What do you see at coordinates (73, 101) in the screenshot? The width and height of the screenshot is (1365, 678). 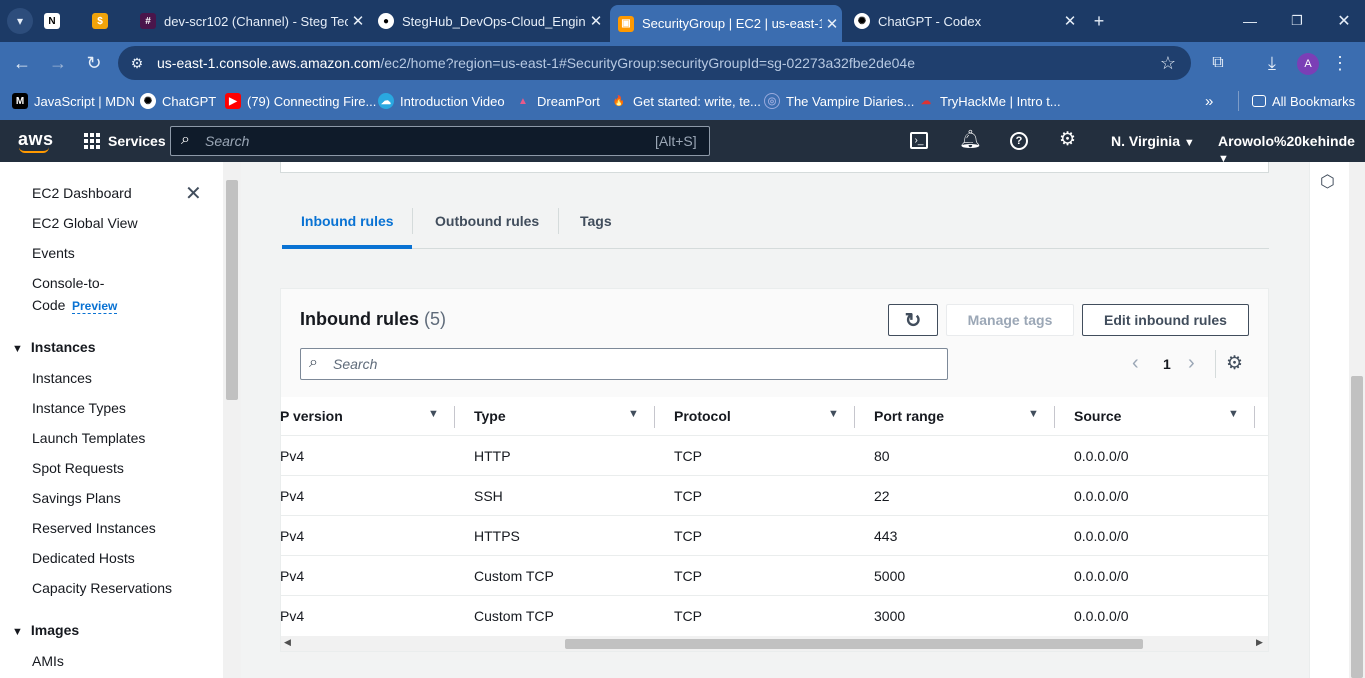 I see `bookmark-0: M JavaScript | MDN` at bounding box center [73, 101].